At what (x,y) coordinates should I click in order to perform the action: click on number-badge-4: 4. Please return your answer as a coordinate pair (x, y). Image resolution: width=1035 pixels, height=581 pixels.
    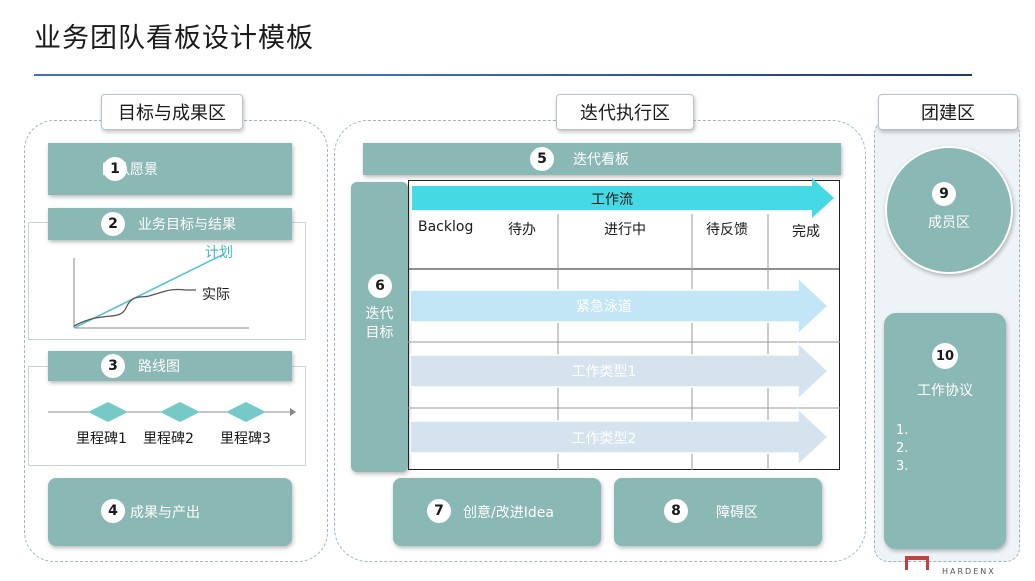
    Looking at the image, I should click on (113, 511).